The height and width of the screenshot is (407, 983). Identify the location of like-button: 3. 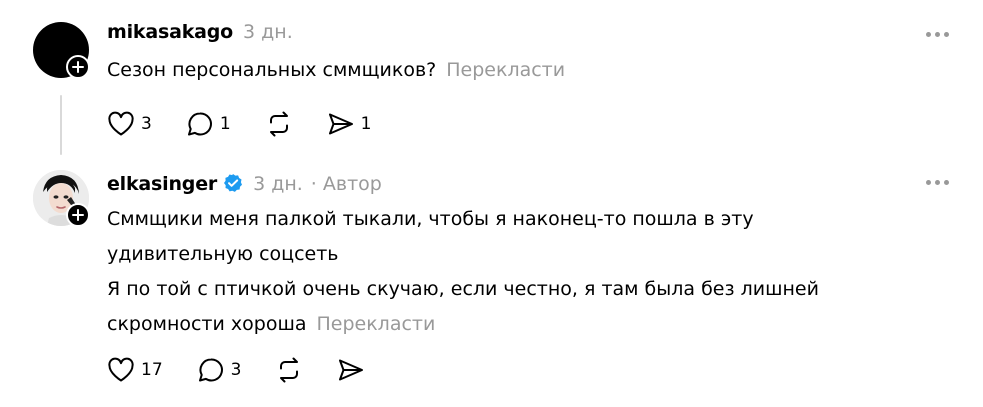
(129, 124).